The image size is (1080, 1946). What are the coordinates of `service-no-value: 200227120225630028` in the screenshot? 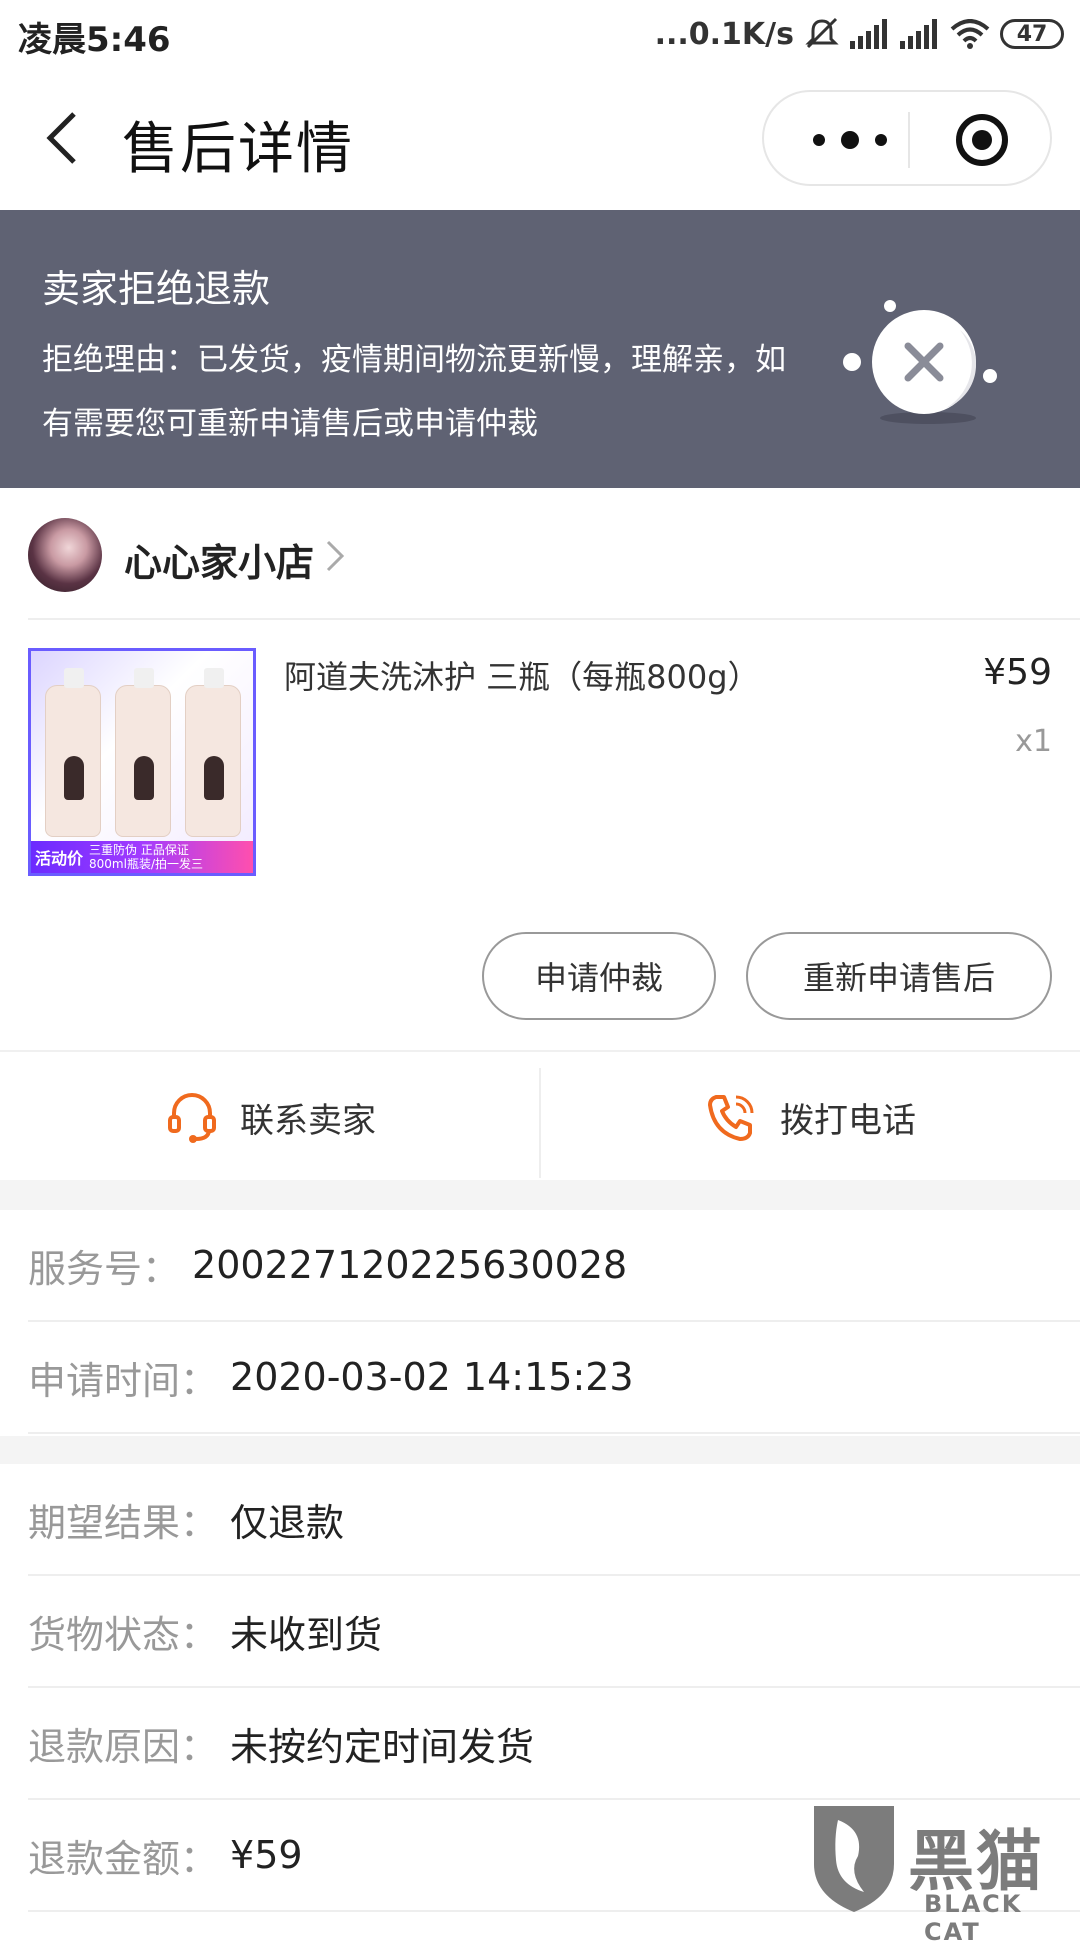 It's located at (410, 1265).